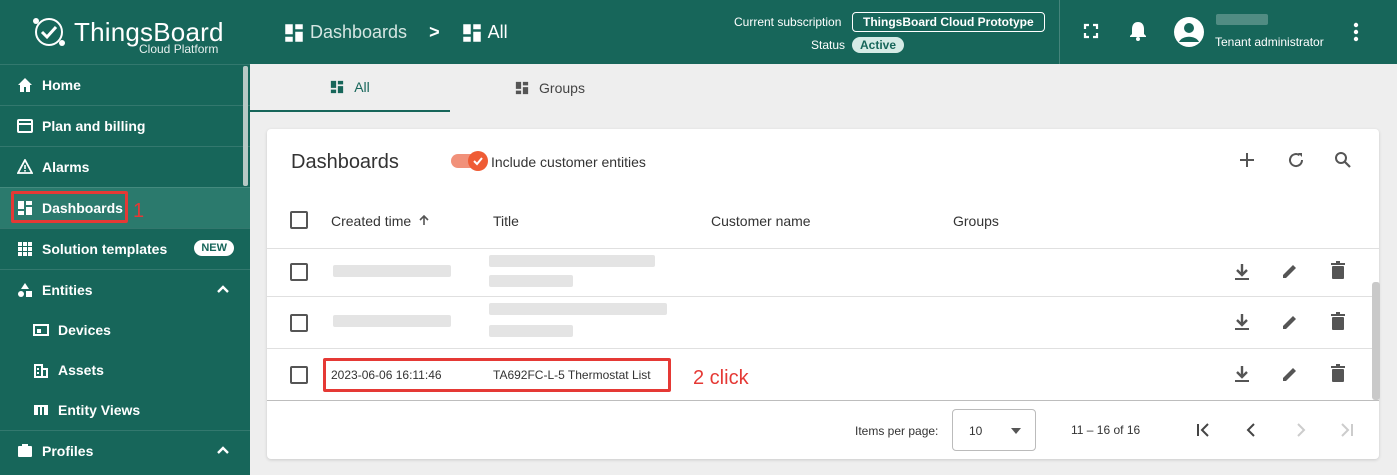 The width and height of the screenshot is (1397, 475). I want to click on breadcrumb-dashboards: Dashboards, so click(358, 32).